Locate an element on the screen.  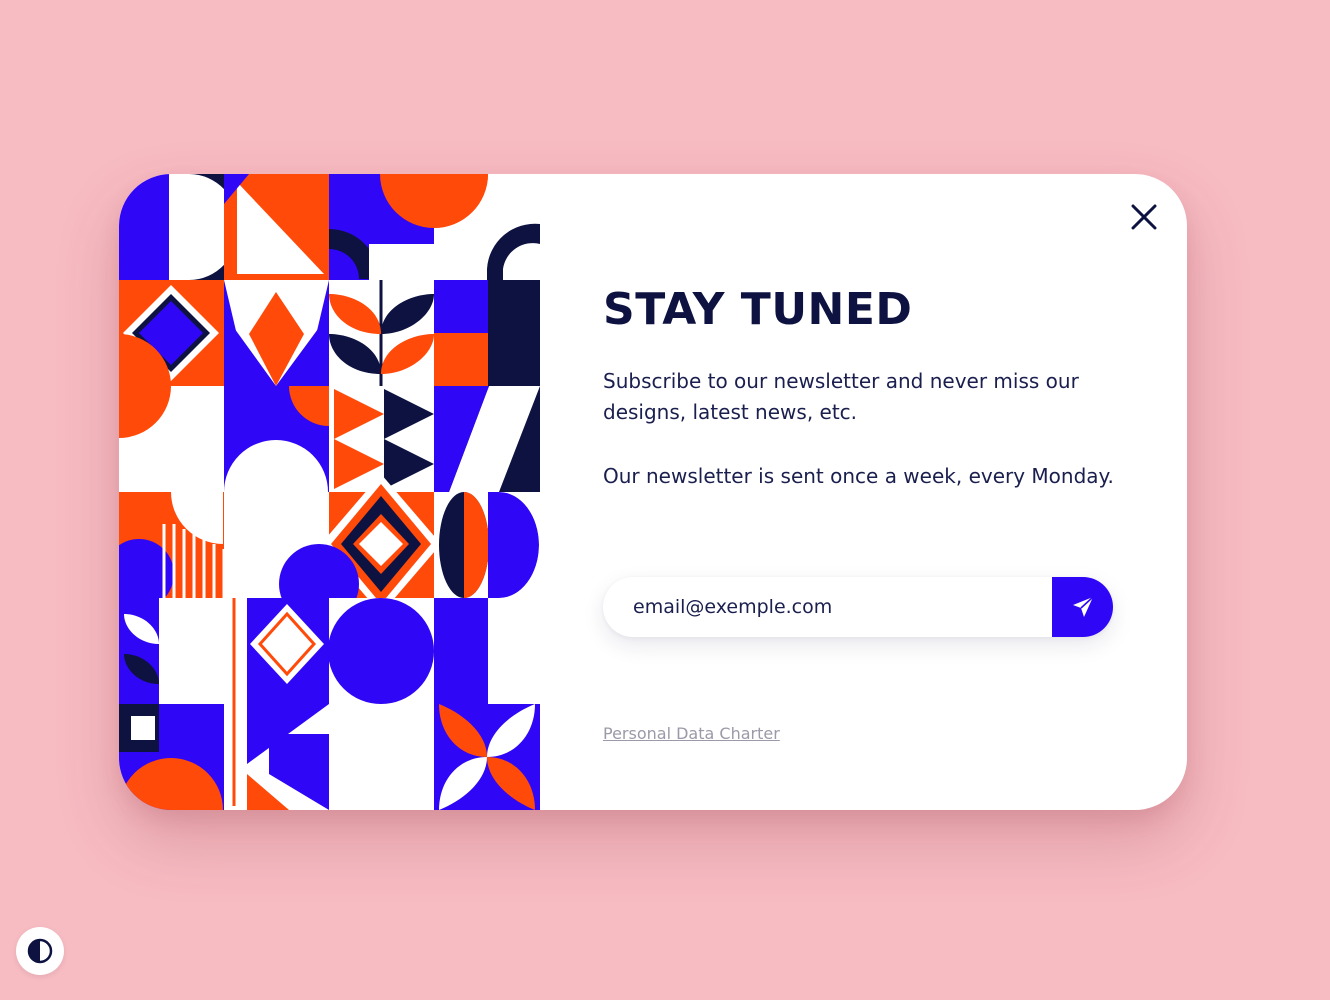
modal-title: STAY TUNED is located at coordinates (758, 309).